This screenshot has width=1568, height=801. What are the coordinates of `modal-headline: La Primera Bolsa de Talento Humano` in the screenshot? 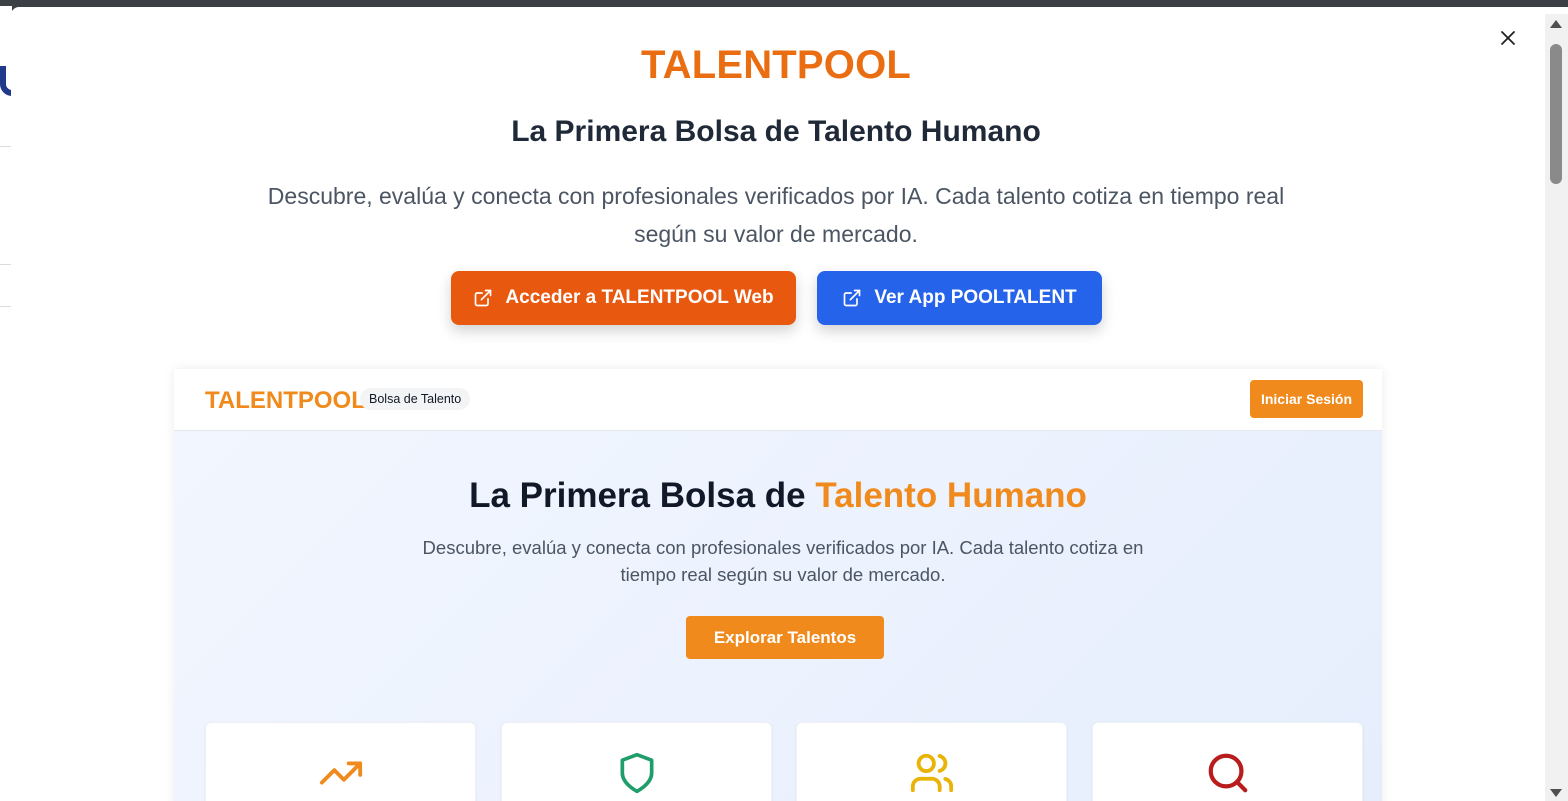 It's located at (776, 131).